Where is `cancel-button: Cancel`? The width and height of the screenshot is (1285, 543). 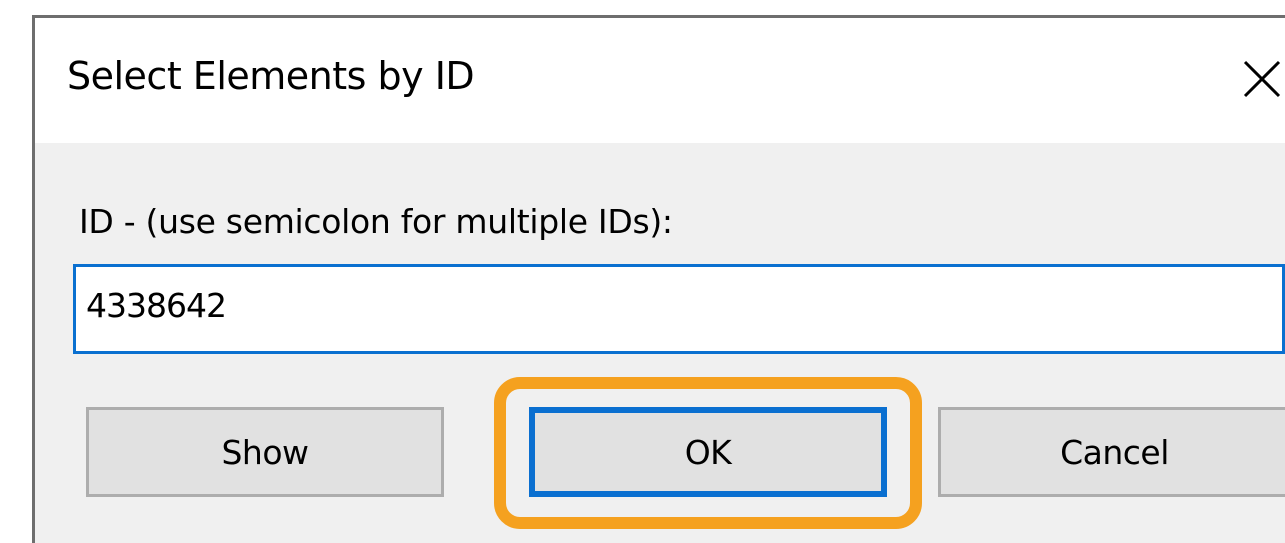 cancel-button: Cancel is located at coordinates (1111, 452).